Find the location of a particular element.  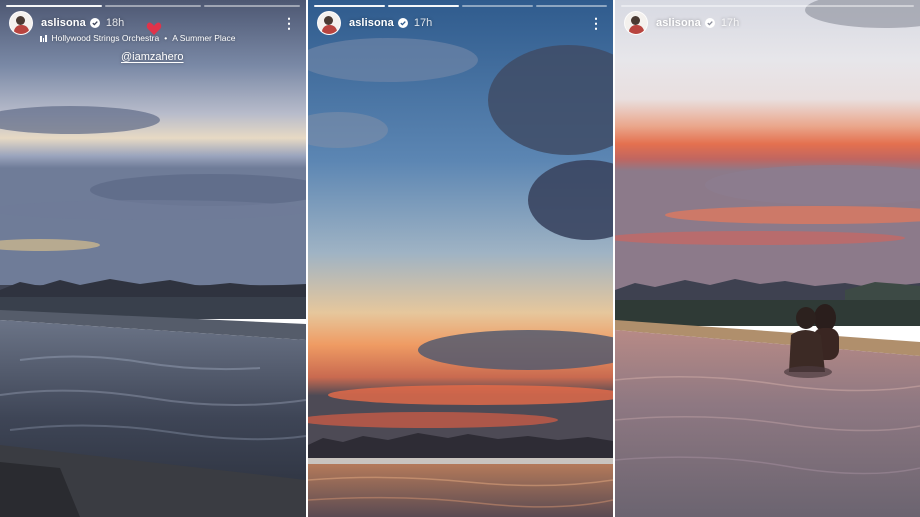

story-time: 18h is located at coordinates (115, 23).